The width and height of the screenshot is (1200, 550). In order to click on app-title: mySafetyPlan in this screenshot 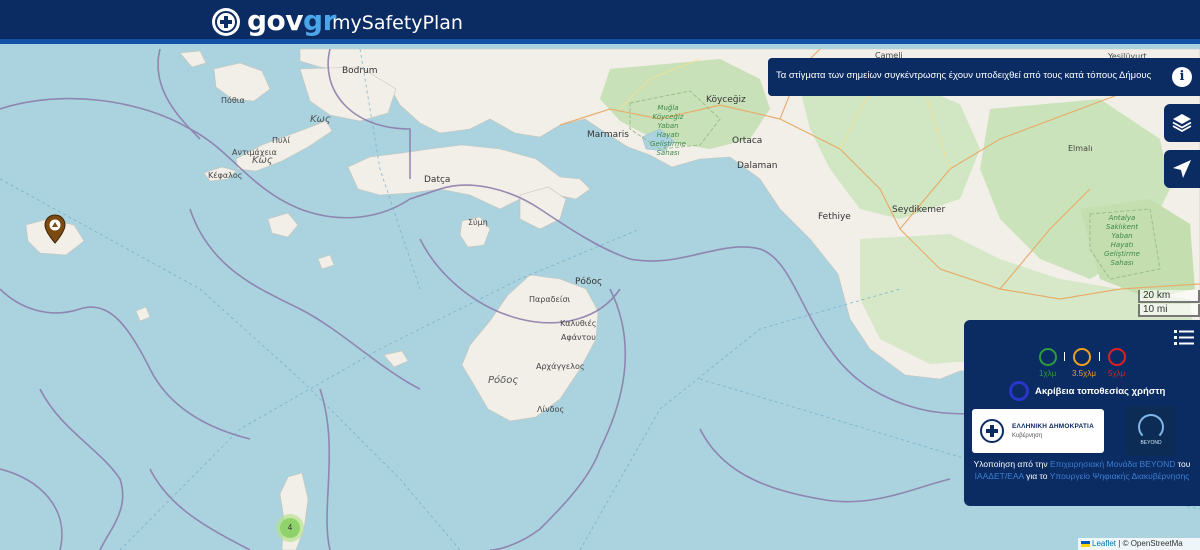, I will do `click(397, 23)`.